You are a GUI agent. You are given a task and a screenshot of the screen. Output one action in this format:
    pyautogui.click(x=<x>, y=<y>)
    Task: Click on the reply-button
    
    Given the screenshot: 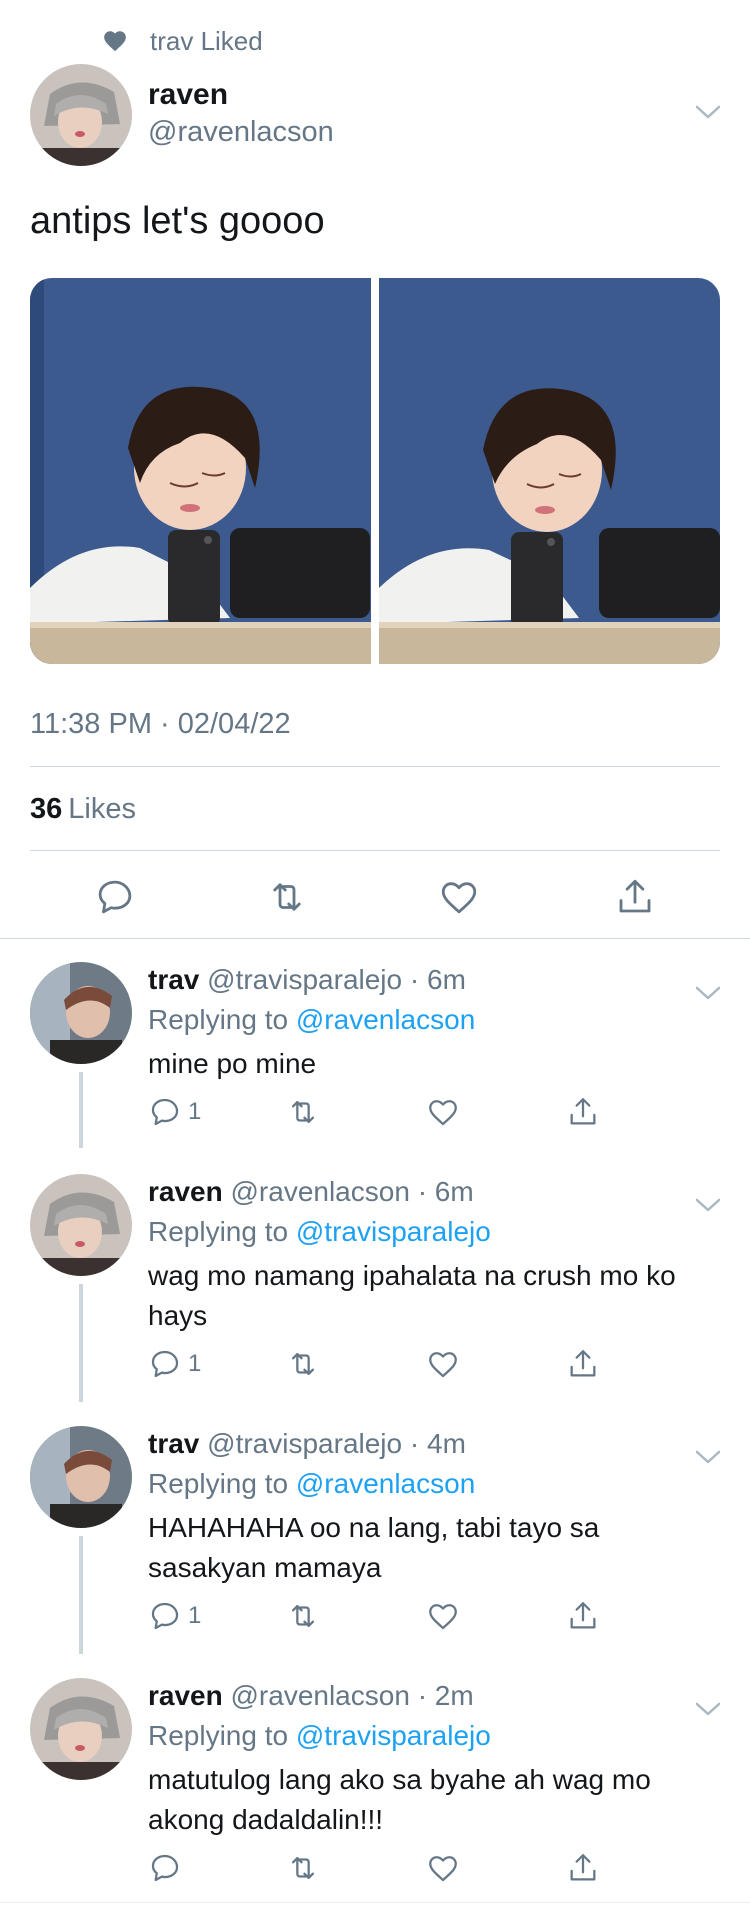 What is the action you would take?
    pyautogui.click(x=168, y=1868)
    